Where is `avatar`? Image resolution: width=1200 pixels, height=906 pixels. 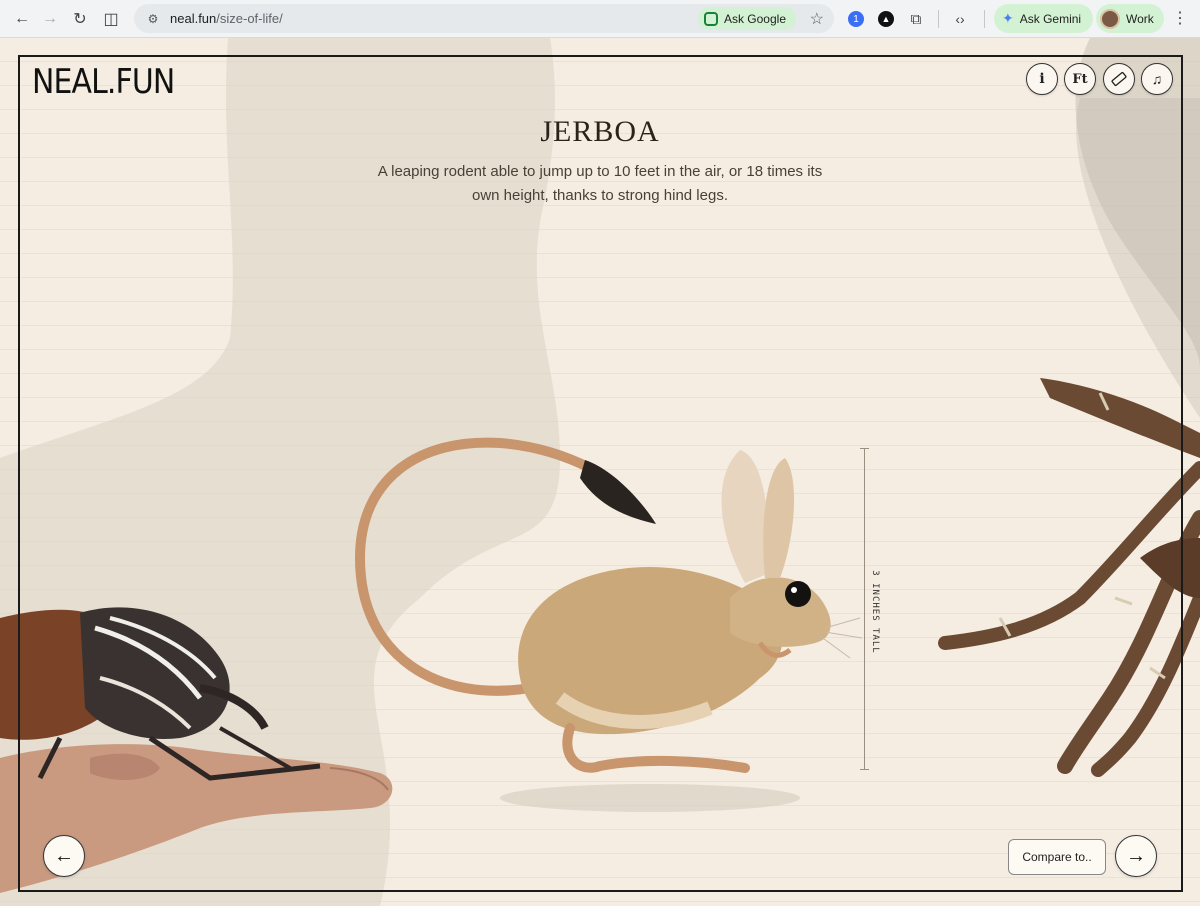
avatar is located at coordinates (1110, 18).